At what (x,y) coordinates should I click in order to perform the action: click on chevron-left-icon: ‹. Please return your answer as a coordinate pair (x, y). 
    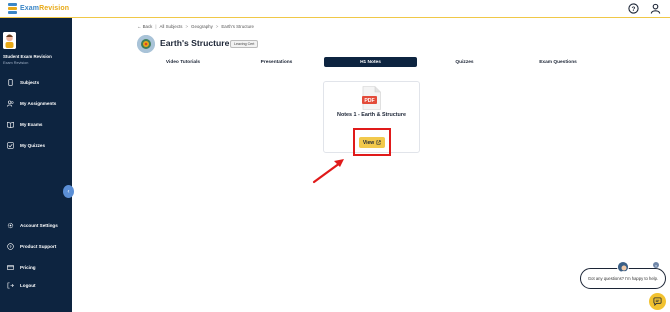
    Looking at the image, I should click on (68, 191).